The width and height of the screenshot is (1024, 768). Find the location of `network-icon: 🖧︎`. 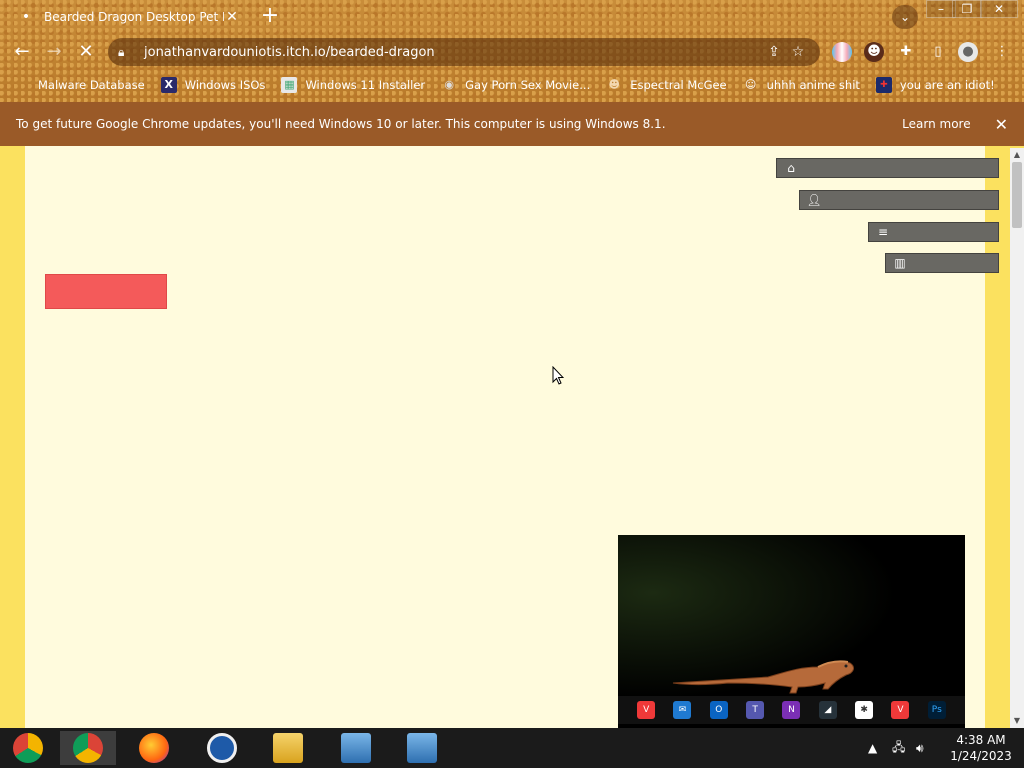

network-icon: 🖧︎ is located at coordinates (898, 748).